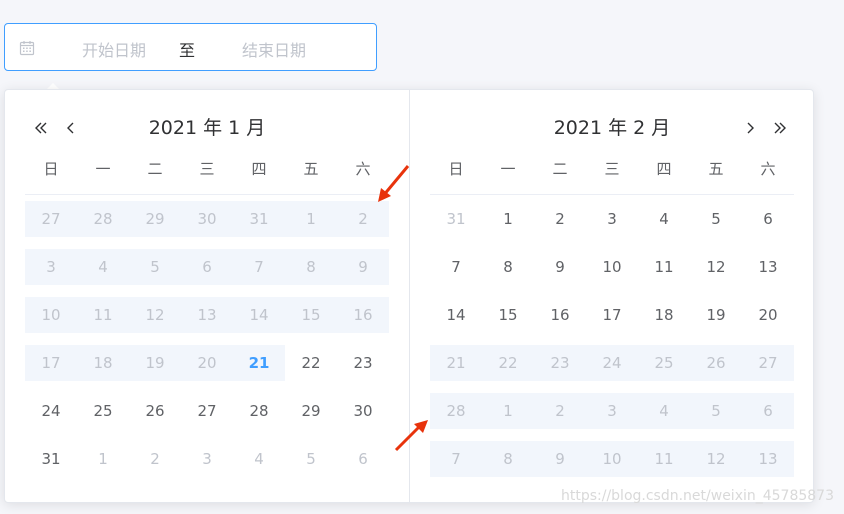  Describe the element at coordinates (311, 169) in the screenshot. I see `weekday-label: 五` at that location.